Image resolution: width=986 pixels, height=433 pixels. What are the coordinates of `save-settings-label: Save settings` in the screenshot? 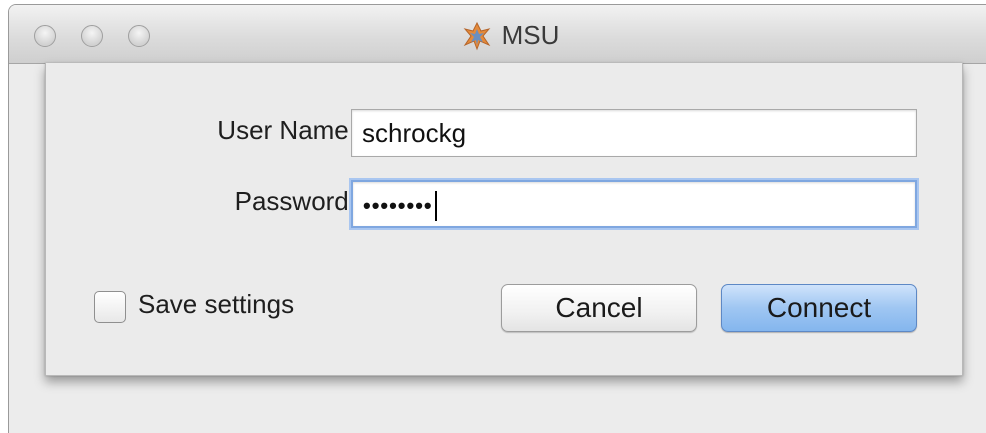 It's located at (216, 304).